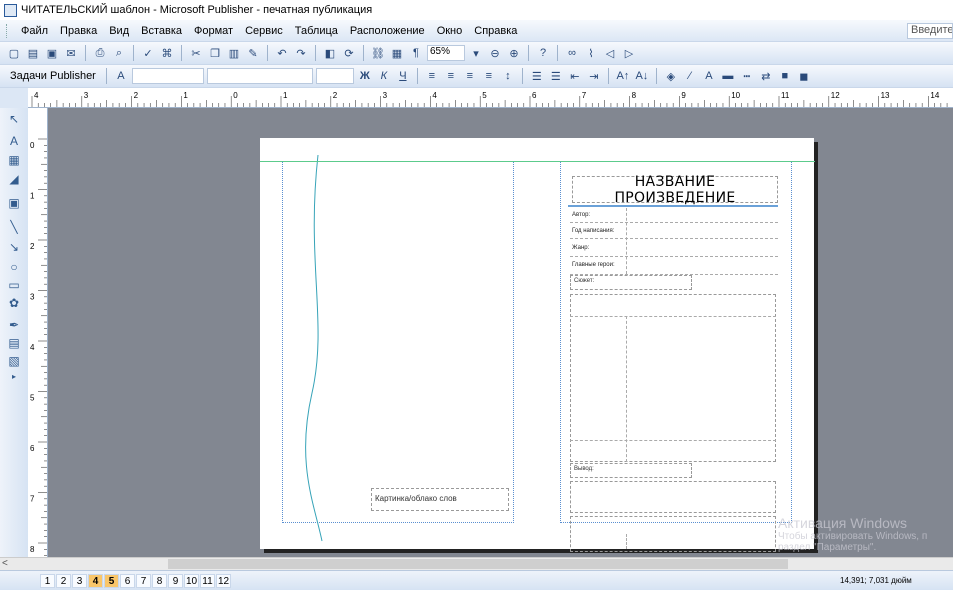 The image size is (953, 590). Describe the element at coordinates (446, 53) in the screenshot. I see `zoom-select: 65%` at that location.